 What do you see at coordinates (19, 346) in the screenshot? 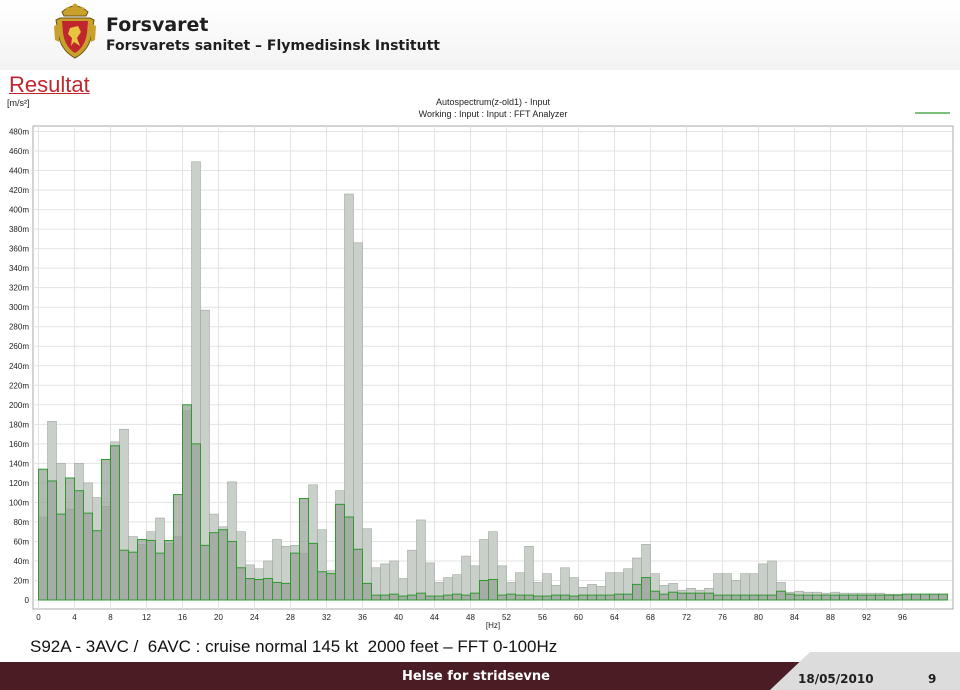
I see `y-tick-label: 260m` at bounding box center [19, 346].